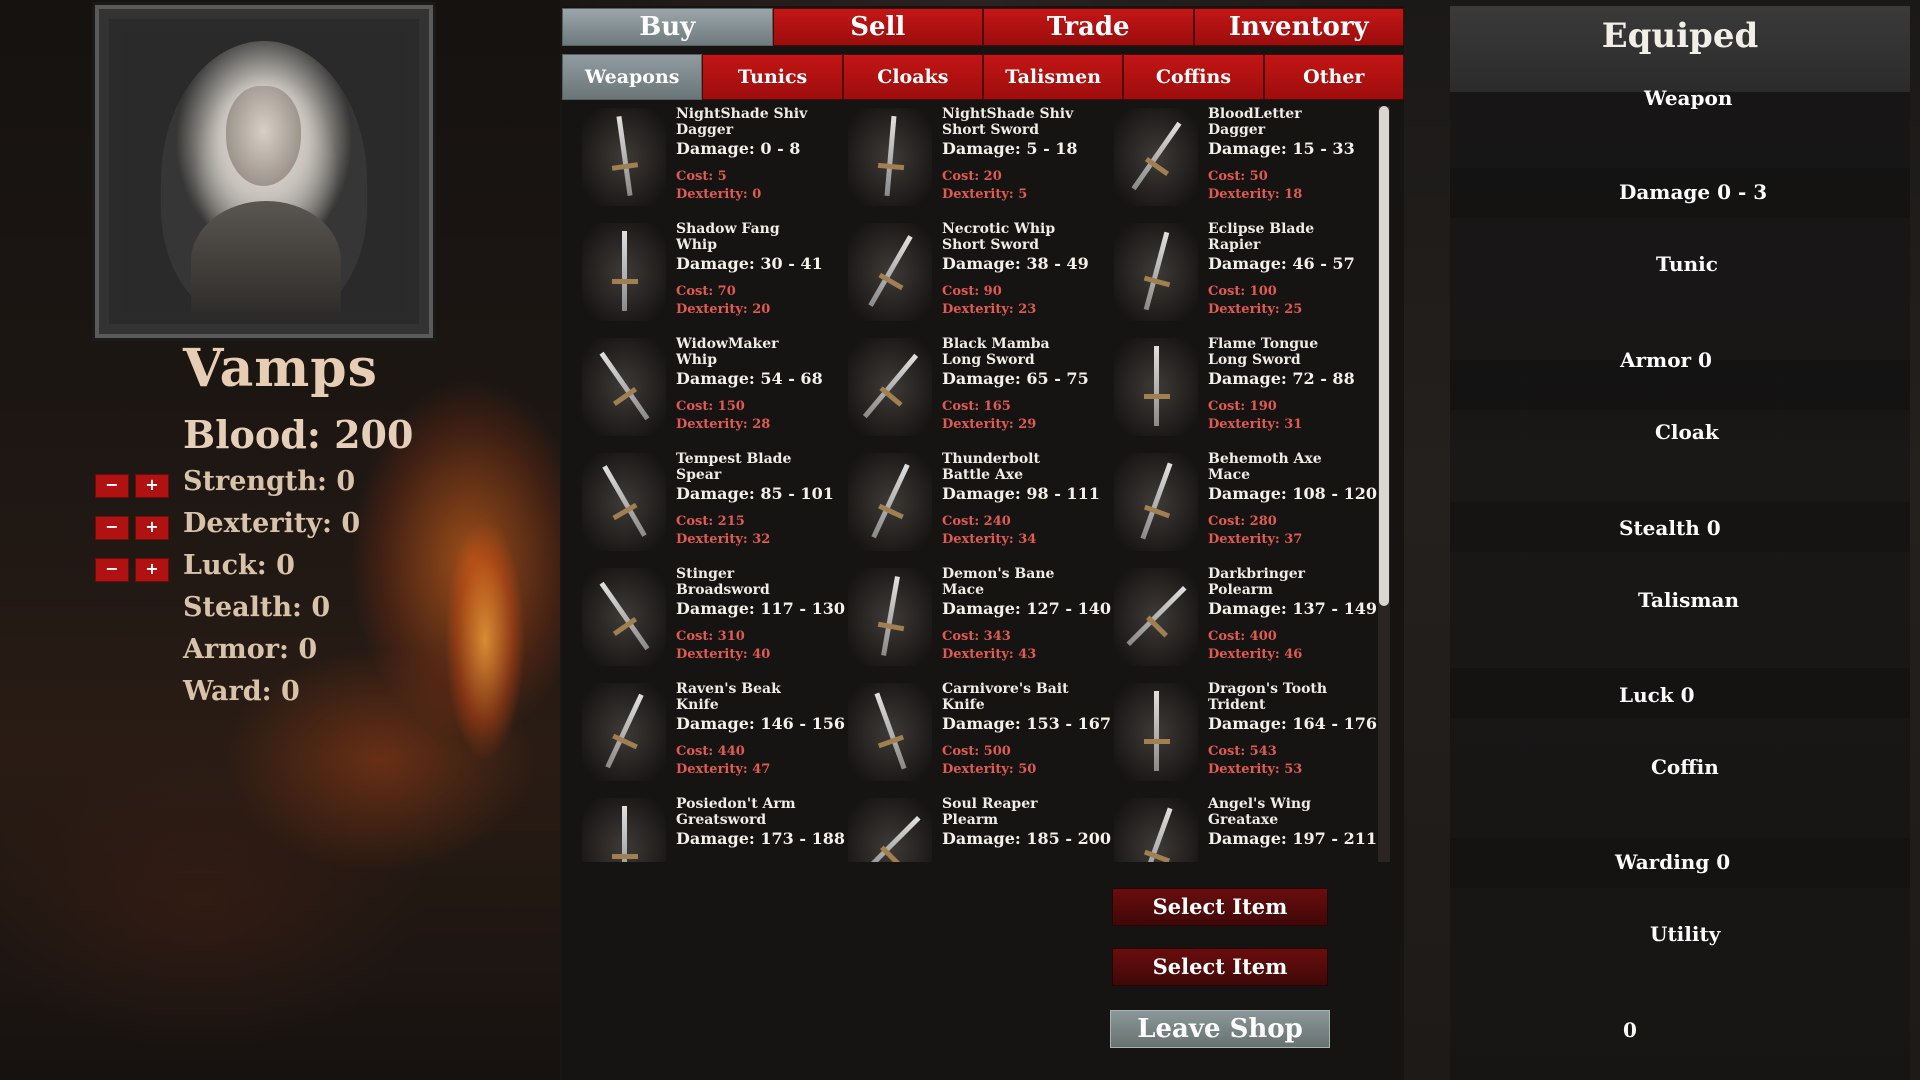  I want to click on item-cost: Cost: 165, so click(976, 406).